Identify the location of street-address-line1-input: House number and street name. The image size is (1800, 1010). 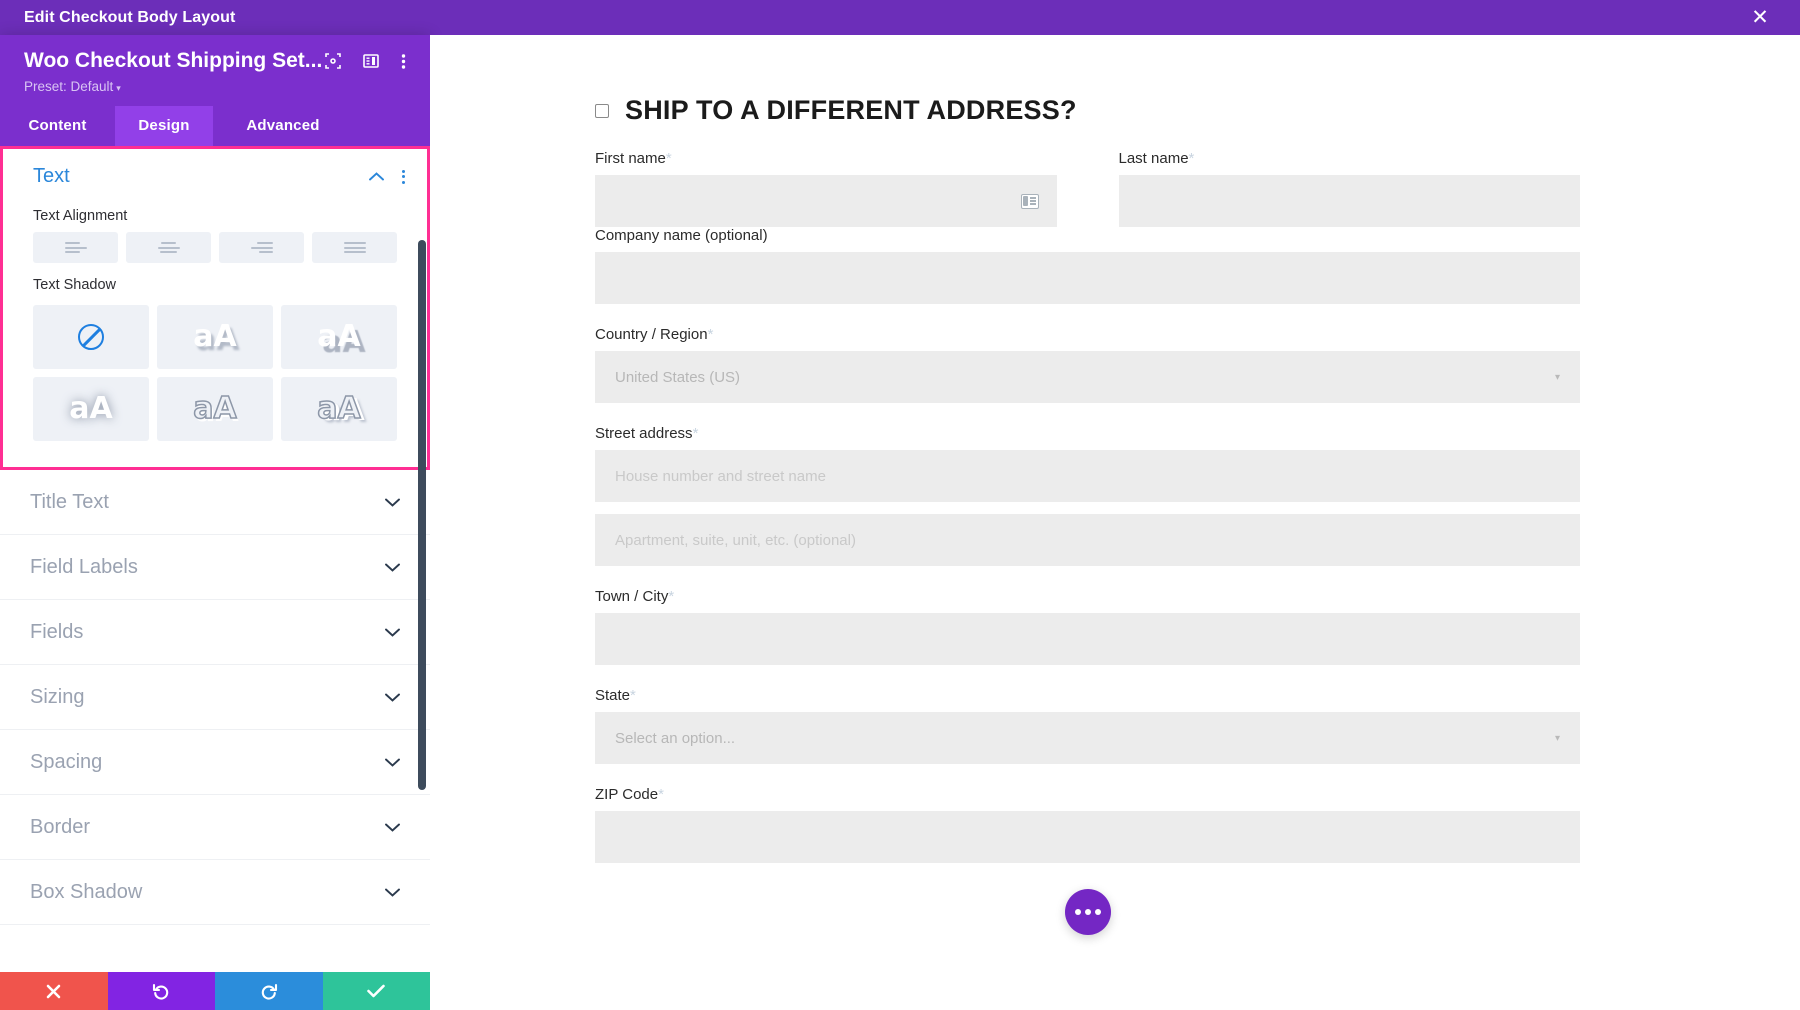
(1087, 476).